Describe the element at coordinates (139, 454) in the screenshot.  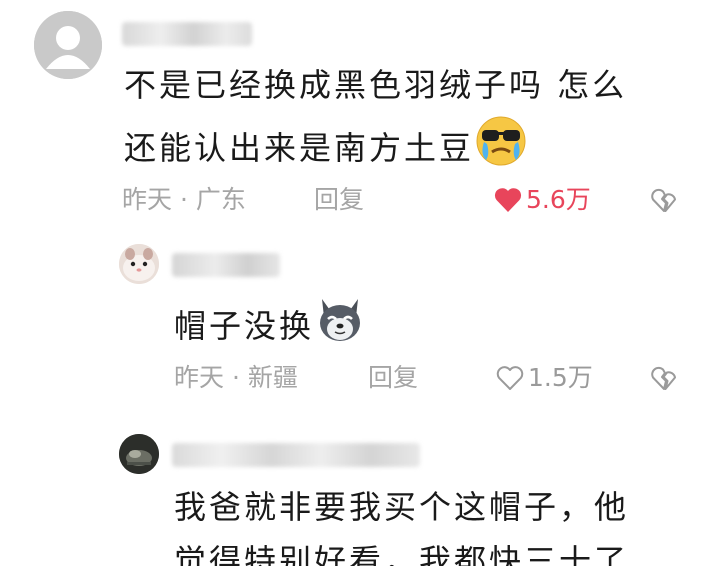
I see `dark-photo-avatar` at that location.